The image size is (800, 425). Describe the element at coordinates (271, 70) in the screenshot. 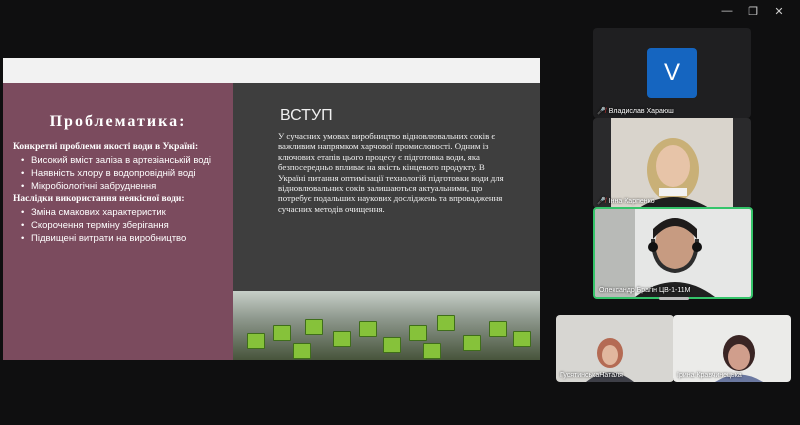

I see `slide-top-band` at that location.